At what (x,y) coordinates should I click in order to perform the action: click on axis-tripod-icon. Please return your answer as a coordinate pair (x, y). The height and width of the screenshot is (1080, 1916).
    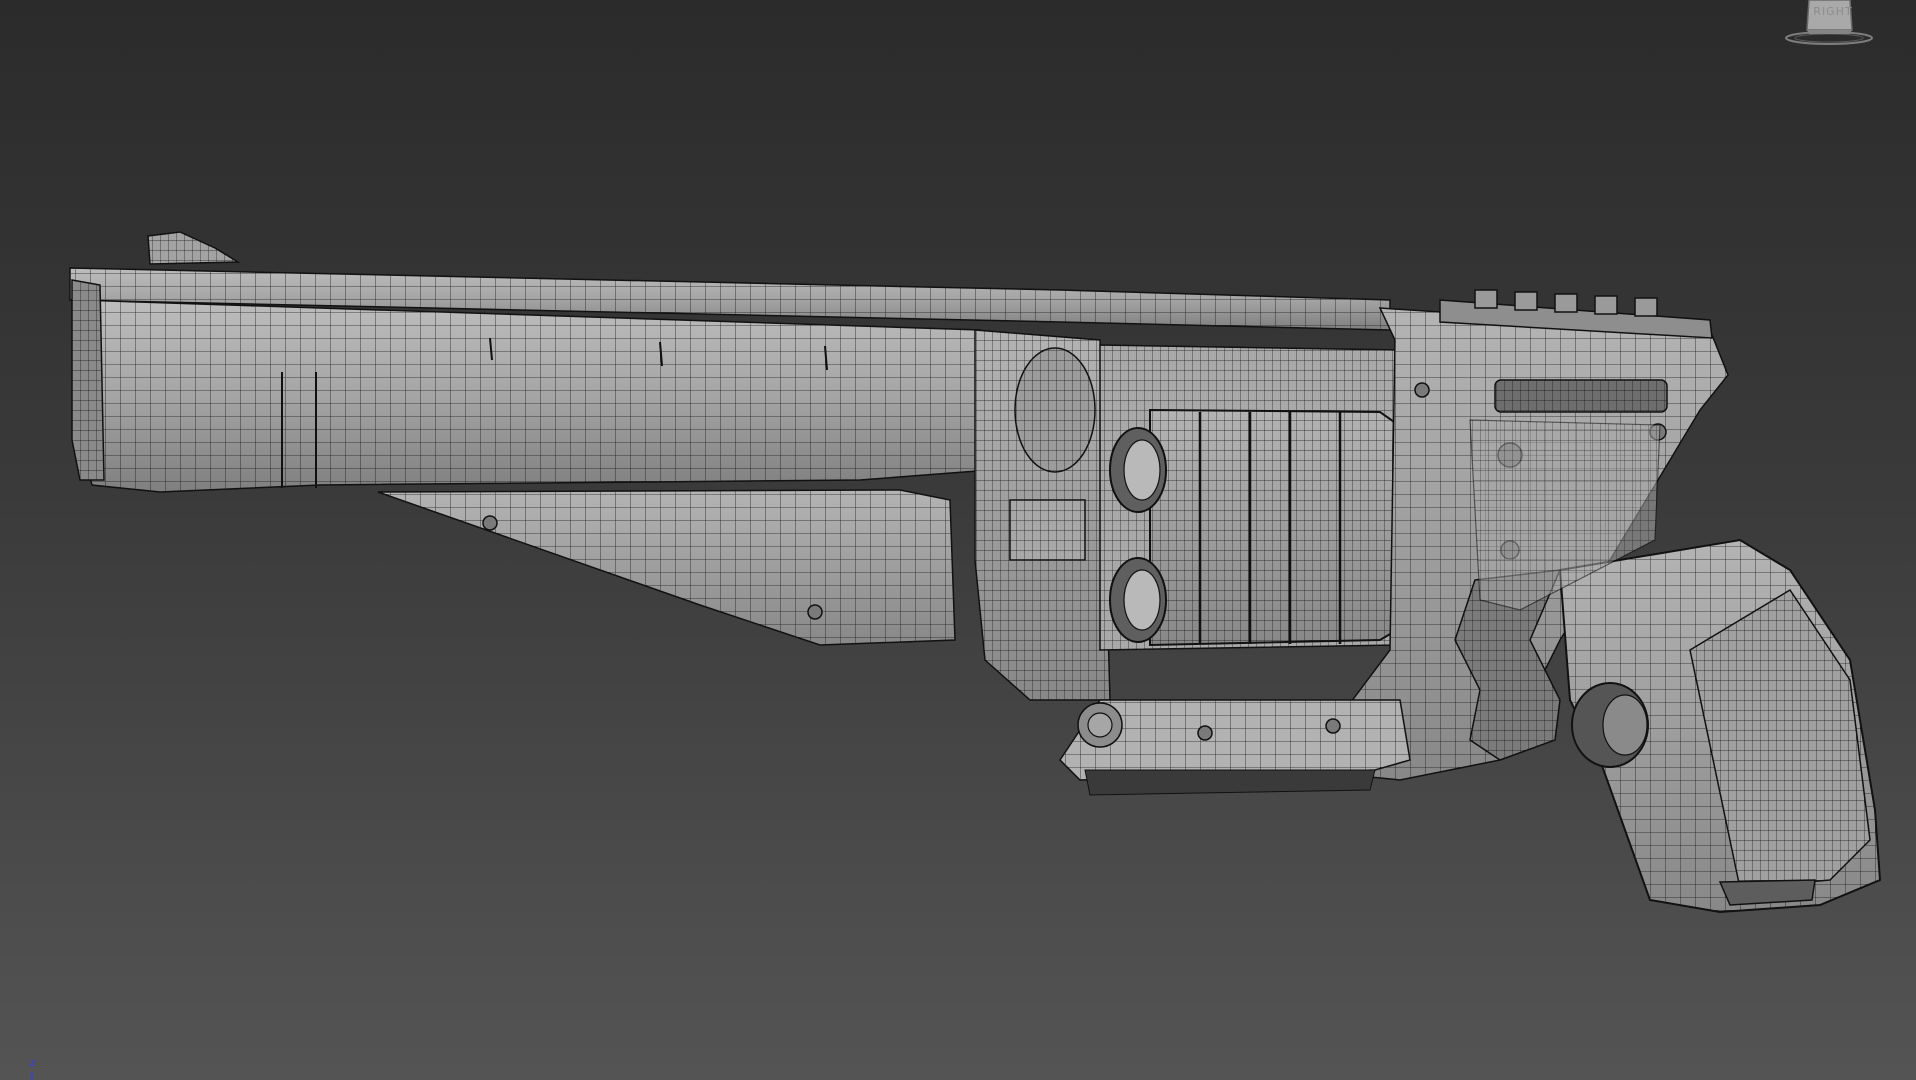
    Looking at the image, I should click on (32, 1076).